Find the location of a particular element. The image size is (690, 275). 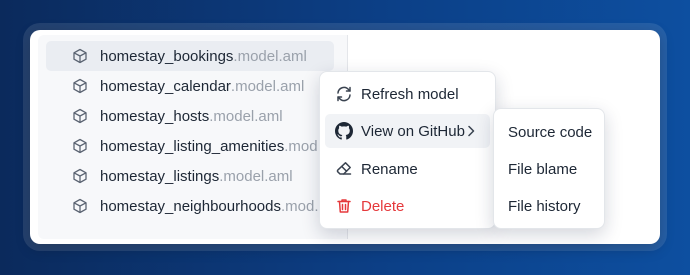

file-name: homestay_calendar is located at coordinates (165, 86).